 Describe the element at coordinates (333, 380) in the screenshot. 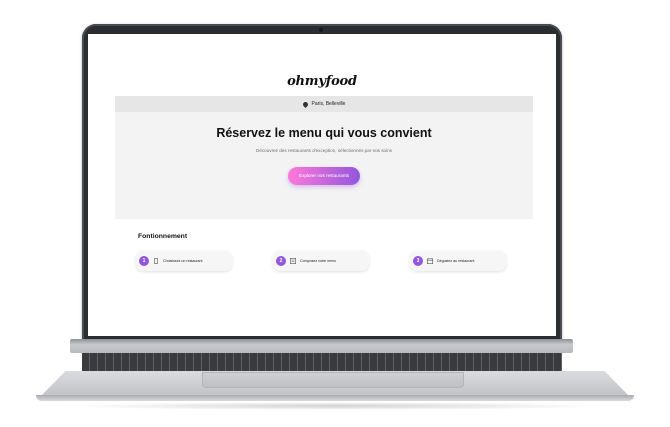

I see `laptop-trackpad` at that location.